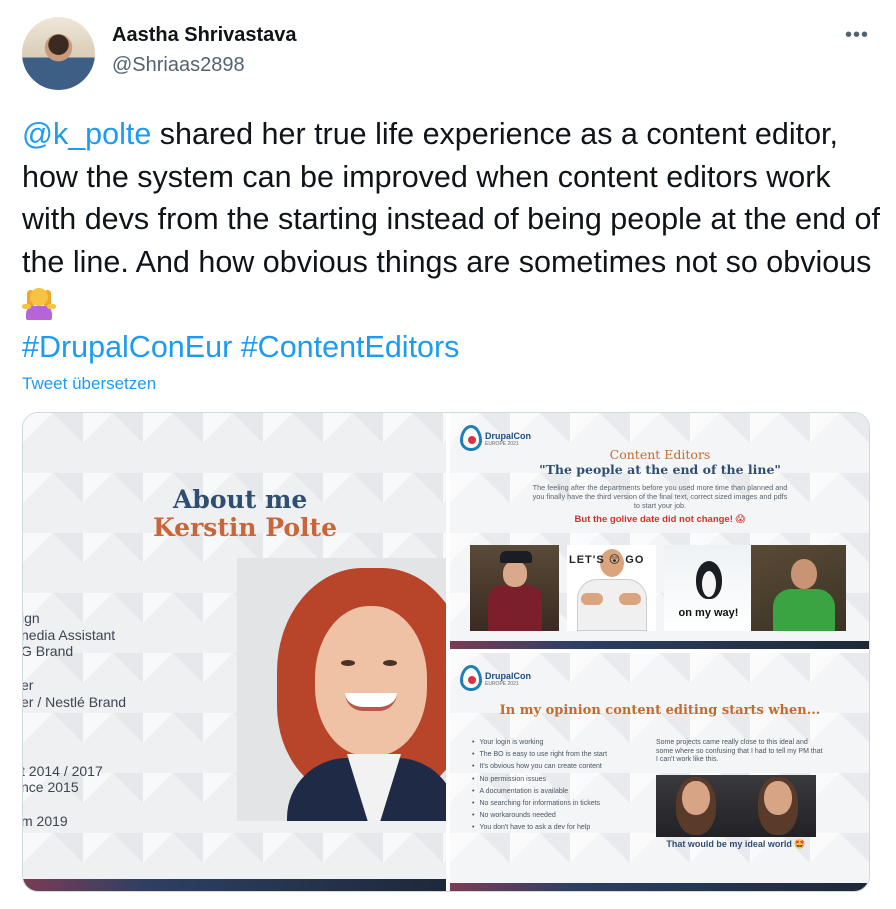 This screenshot has height=909, width=896. What do you see at coordinates (48, 651) in the screenshot?
I see `cv-line: G Brand` at bounding box center [48, 651].